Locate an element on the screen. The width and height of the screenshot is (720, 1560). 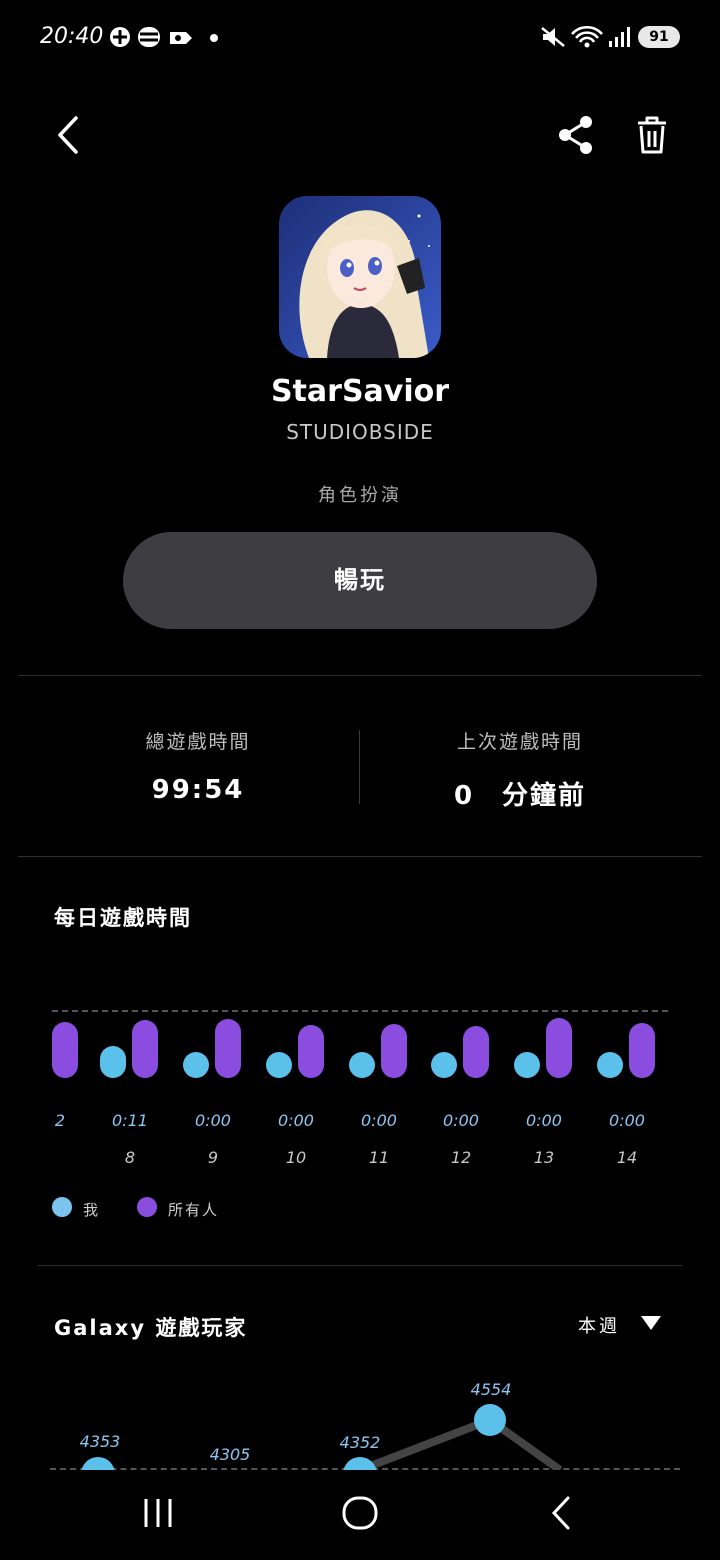
legend-me-label: 我 is located at coordinates (92, 1210).